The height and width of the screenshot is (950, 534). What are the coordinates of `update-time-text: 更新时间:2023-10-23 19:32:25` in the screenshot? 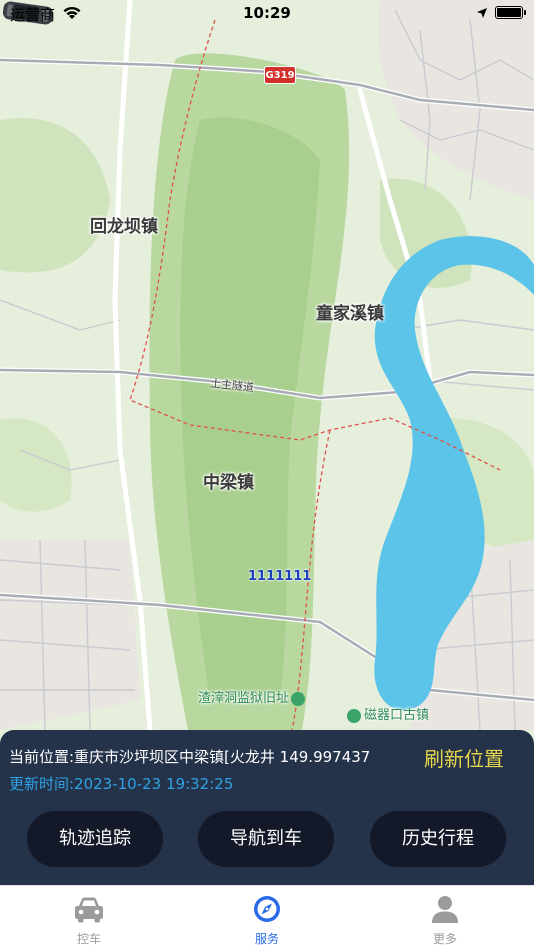 It's located at (121, 784).